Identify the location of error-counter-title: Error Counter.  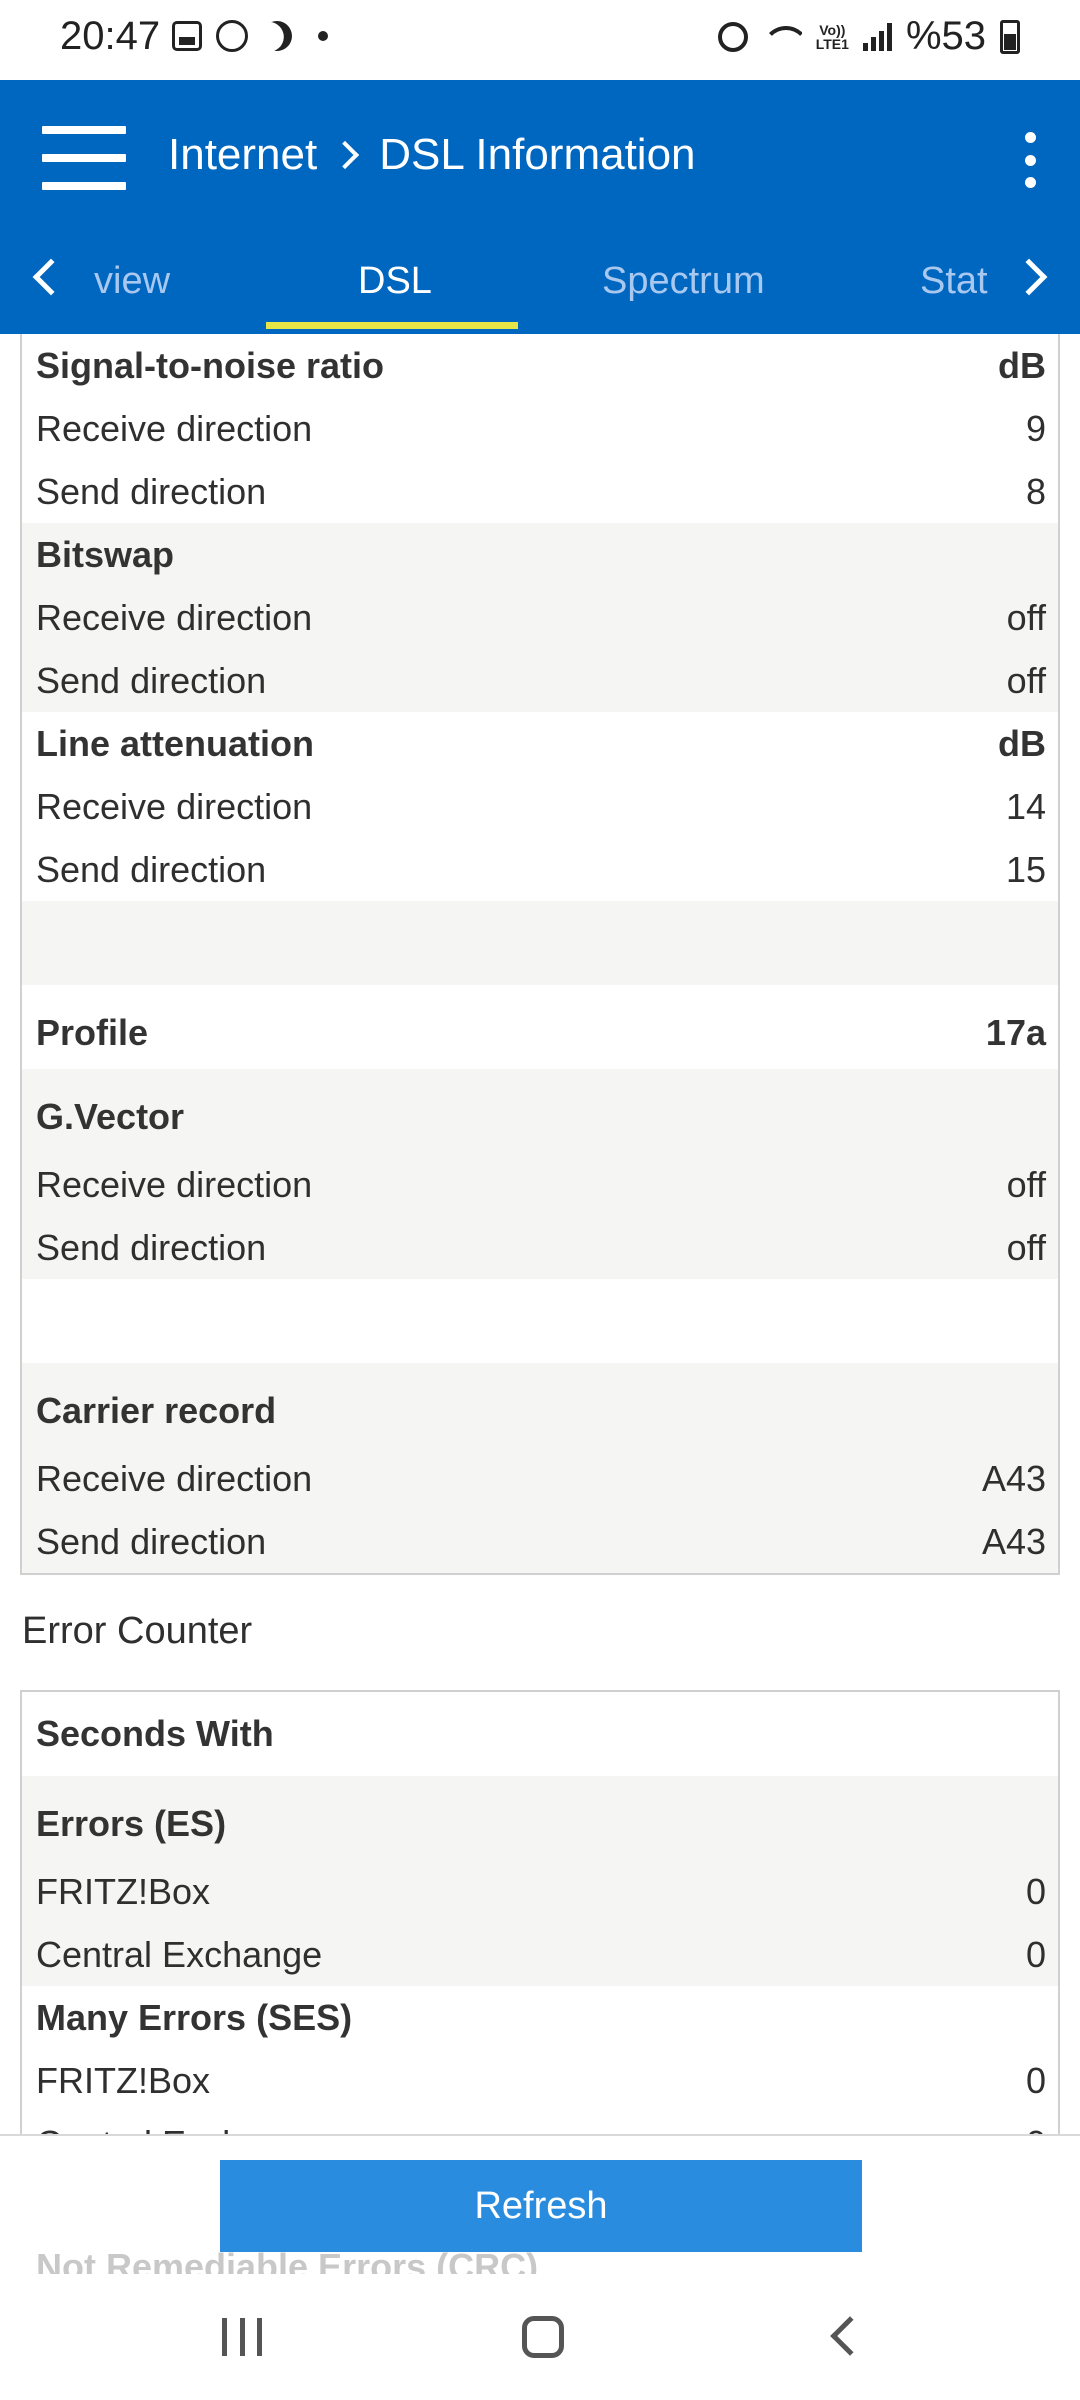
(137, 1631).